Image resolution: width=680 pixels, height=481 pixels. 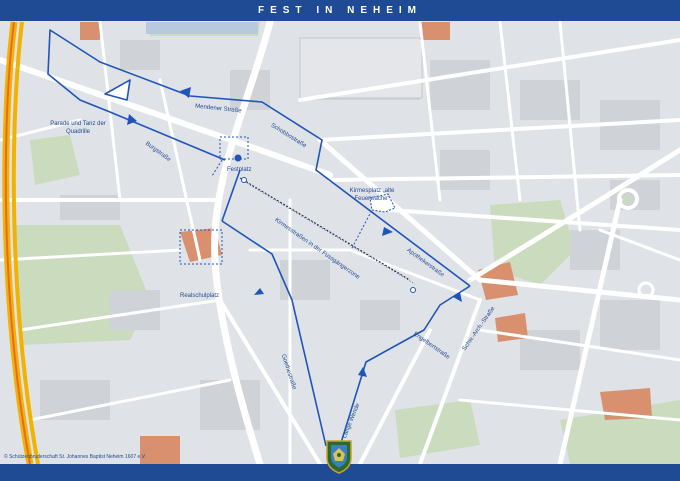 I want to click on label-parade: Parade und Tanz der Quadrille, so click(x=78, y=128).